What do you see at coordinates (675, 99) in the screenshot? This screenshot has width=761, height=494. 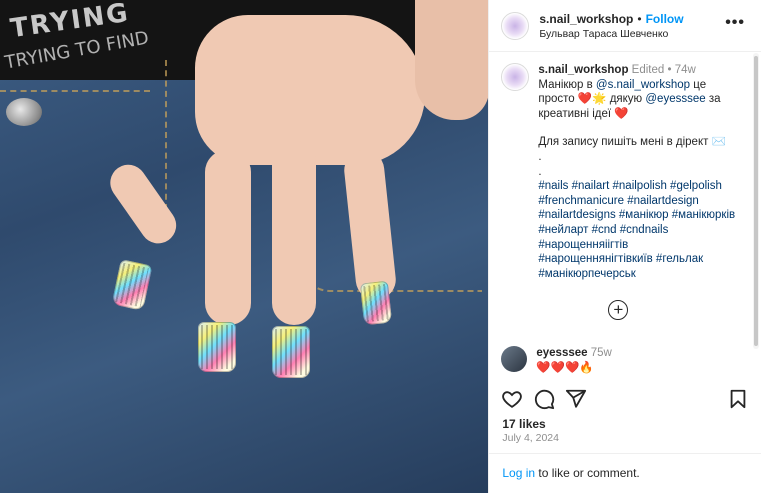 I see `mention-link: @eyesssee` at bounding box center [675, 99].